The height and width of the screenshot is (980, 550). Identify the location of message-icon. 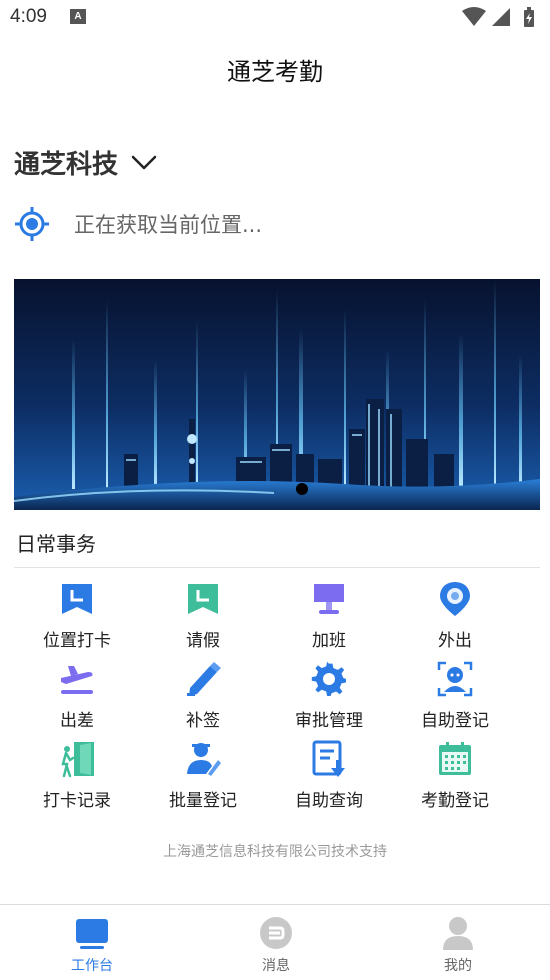
(276, 933).